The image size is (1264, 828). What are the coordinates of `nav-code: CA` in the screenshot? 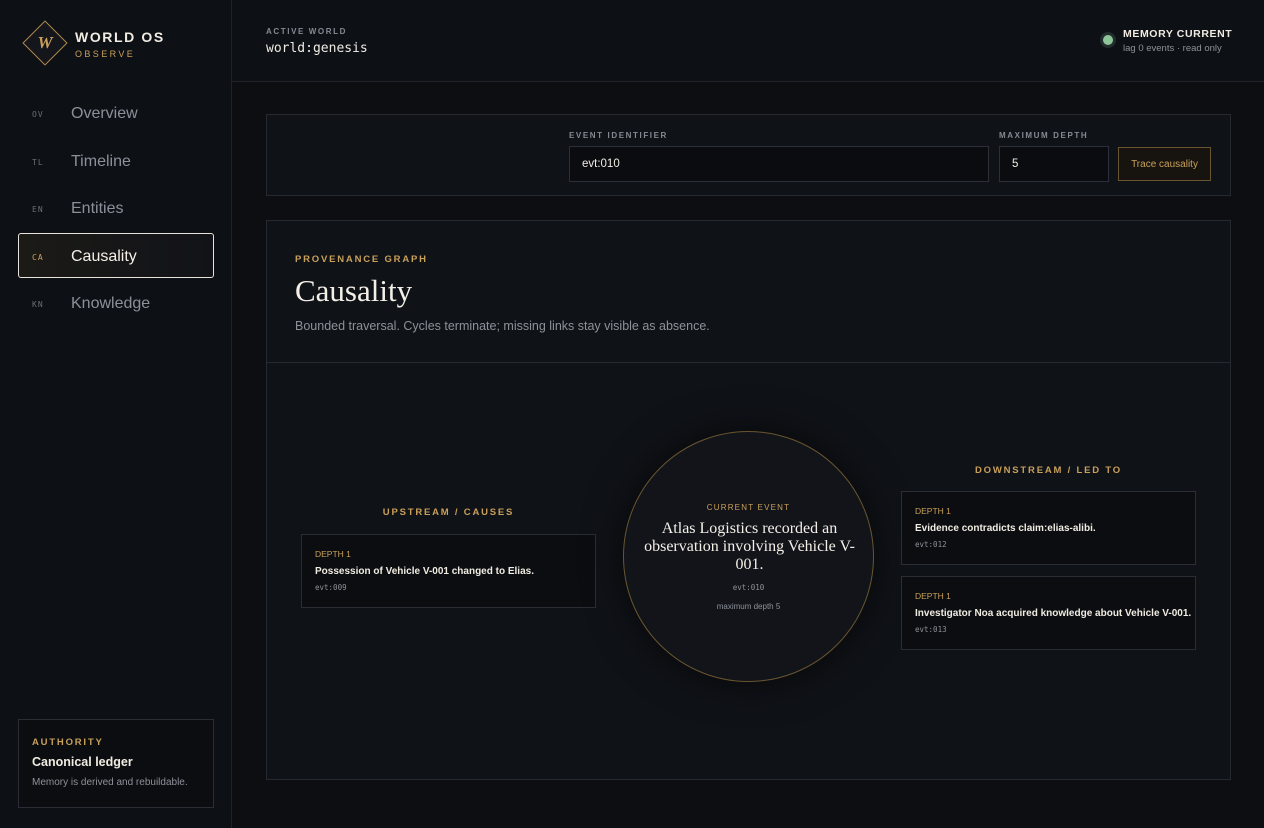 It's located at (38, 257).